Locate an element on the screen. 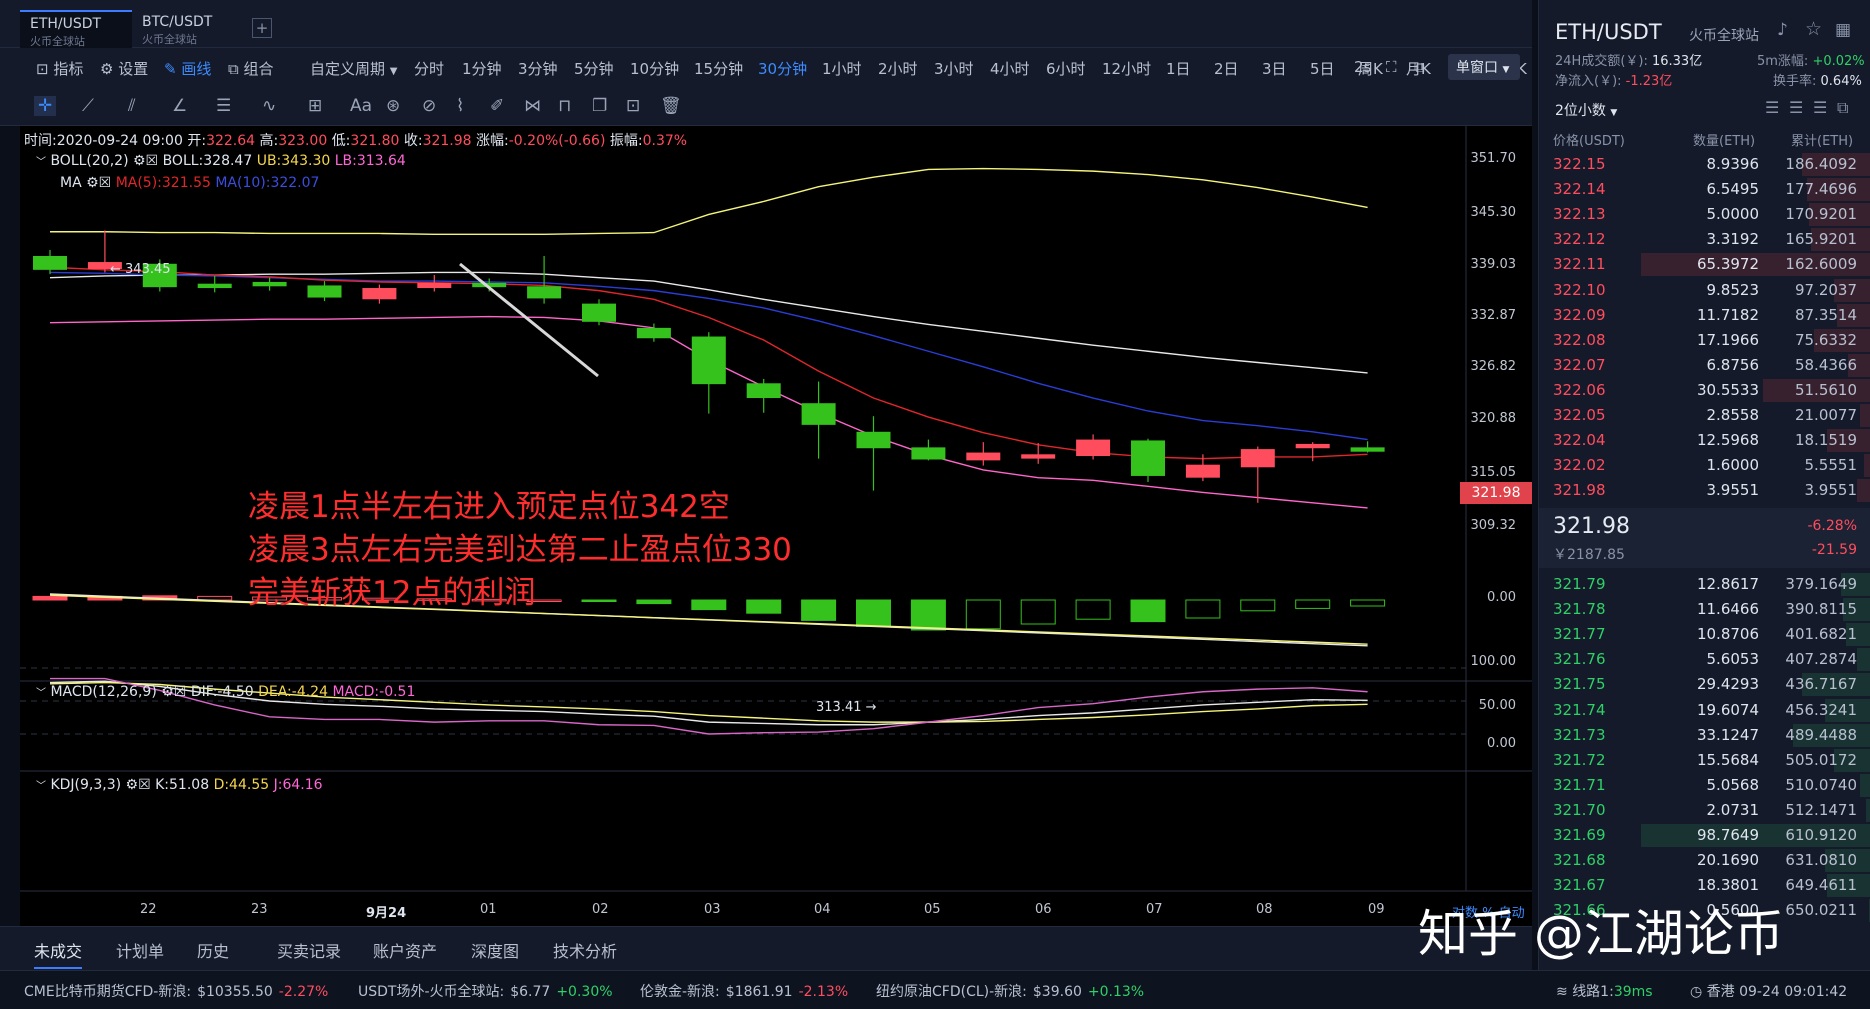 The height and width of the screenshot is (1009, 1870). both-sides-icon: ☰ is located at coordinates (1772, 107).